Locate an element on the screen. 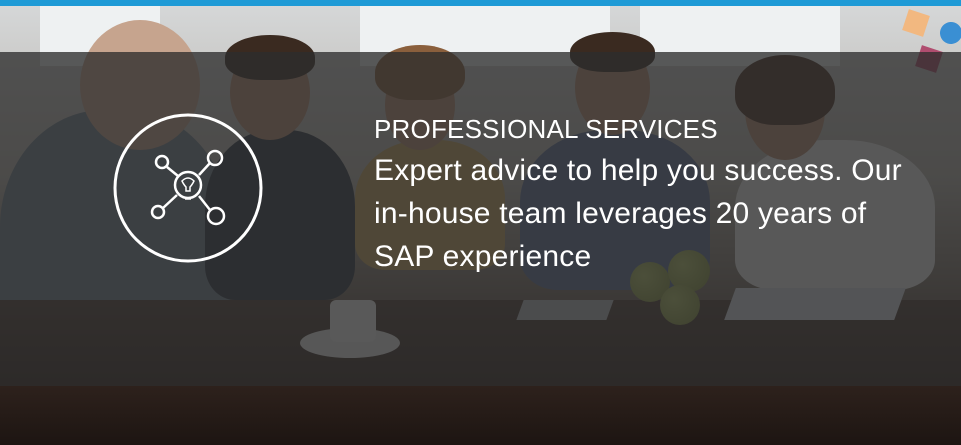  section-kicker: PROFESSIONAL SERVICES is located at coordinates (546, 129).